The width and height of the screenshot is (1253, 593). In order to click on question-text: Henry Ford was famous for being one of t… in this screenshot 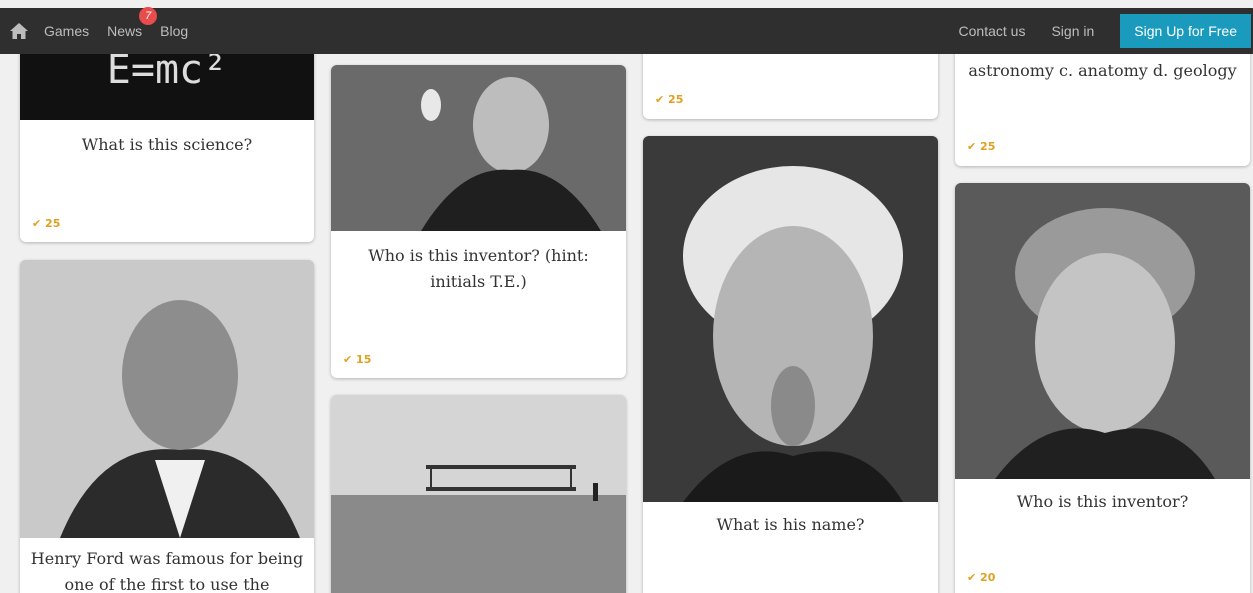, I will do `click(167, 571)`.